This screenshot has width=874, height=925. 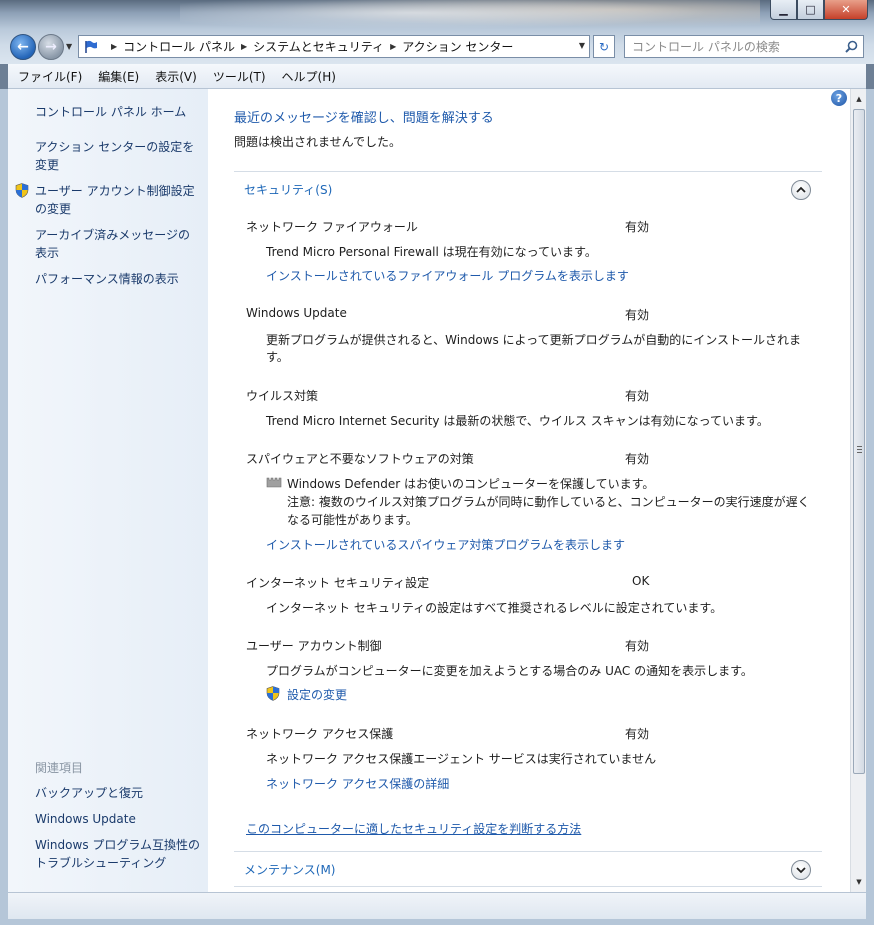 I want to click on forward-button: →, so click(x=51, y=47).